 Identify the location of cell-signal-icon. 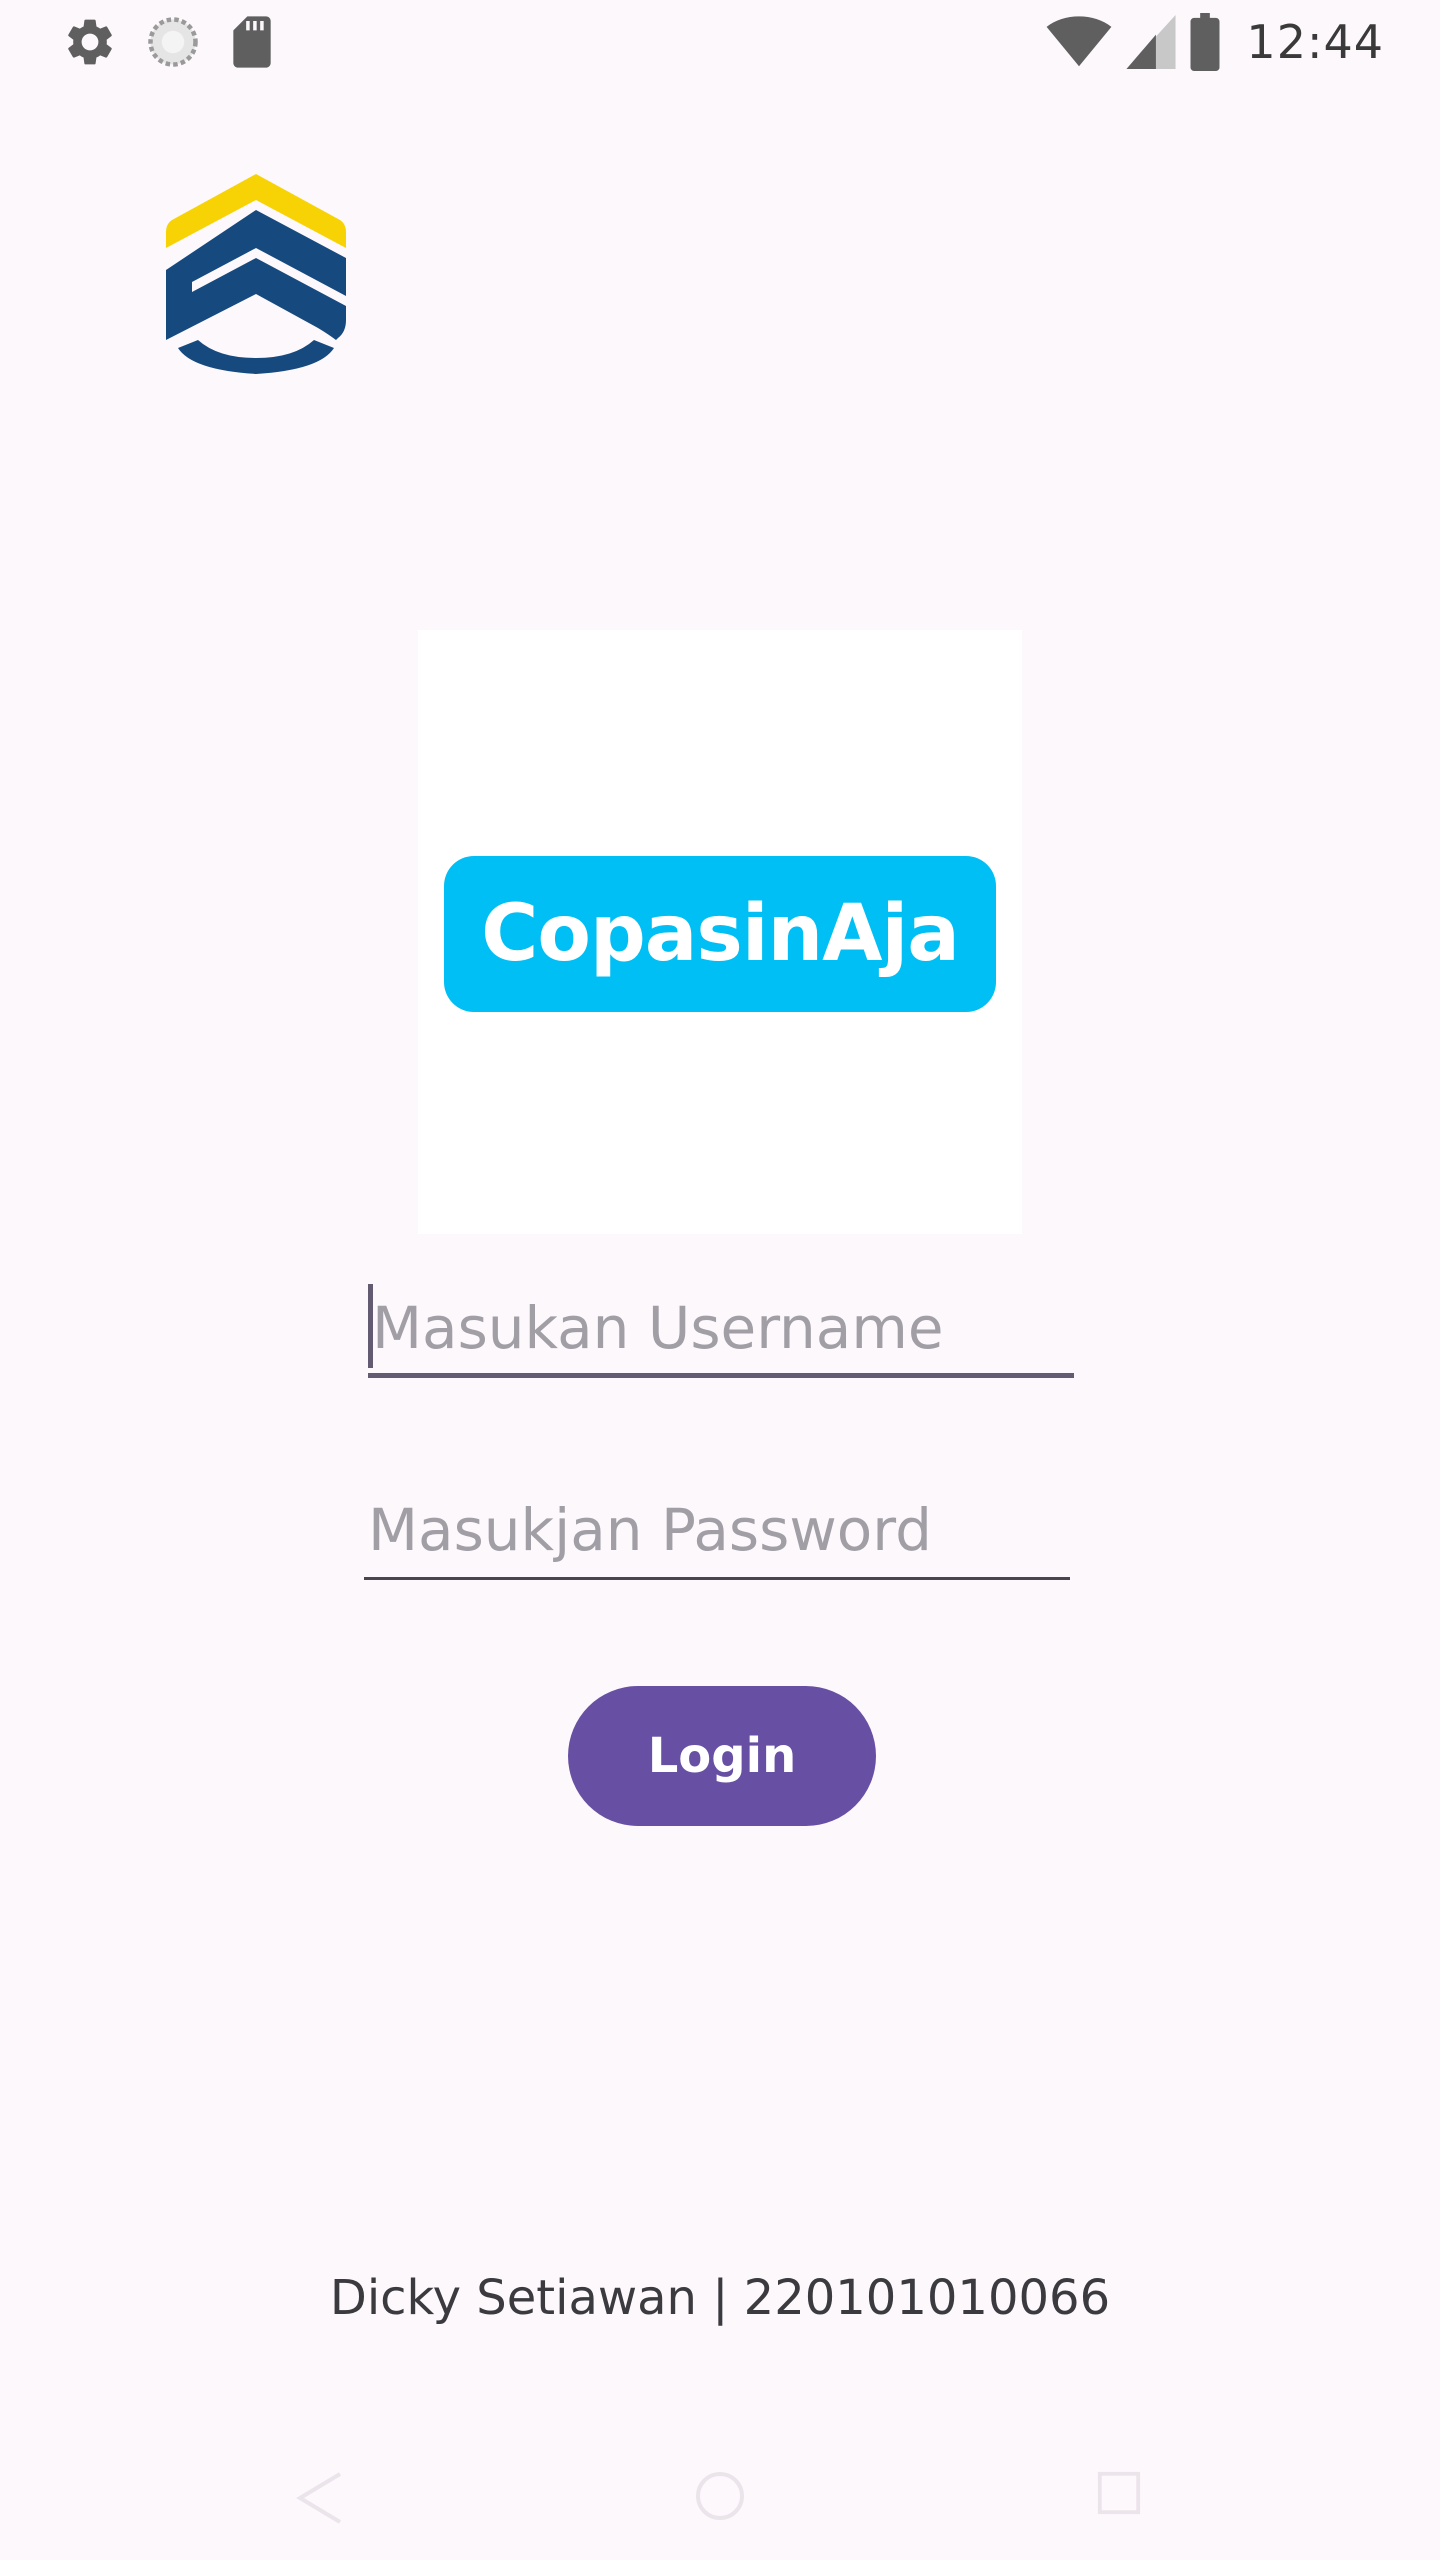
(1151, 42).